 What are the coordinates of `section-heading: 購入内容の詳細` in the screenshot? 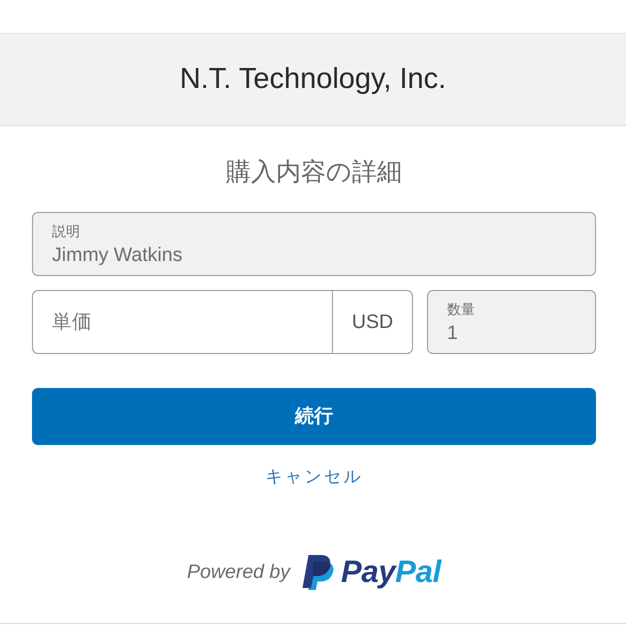 It's located at (314, 172).